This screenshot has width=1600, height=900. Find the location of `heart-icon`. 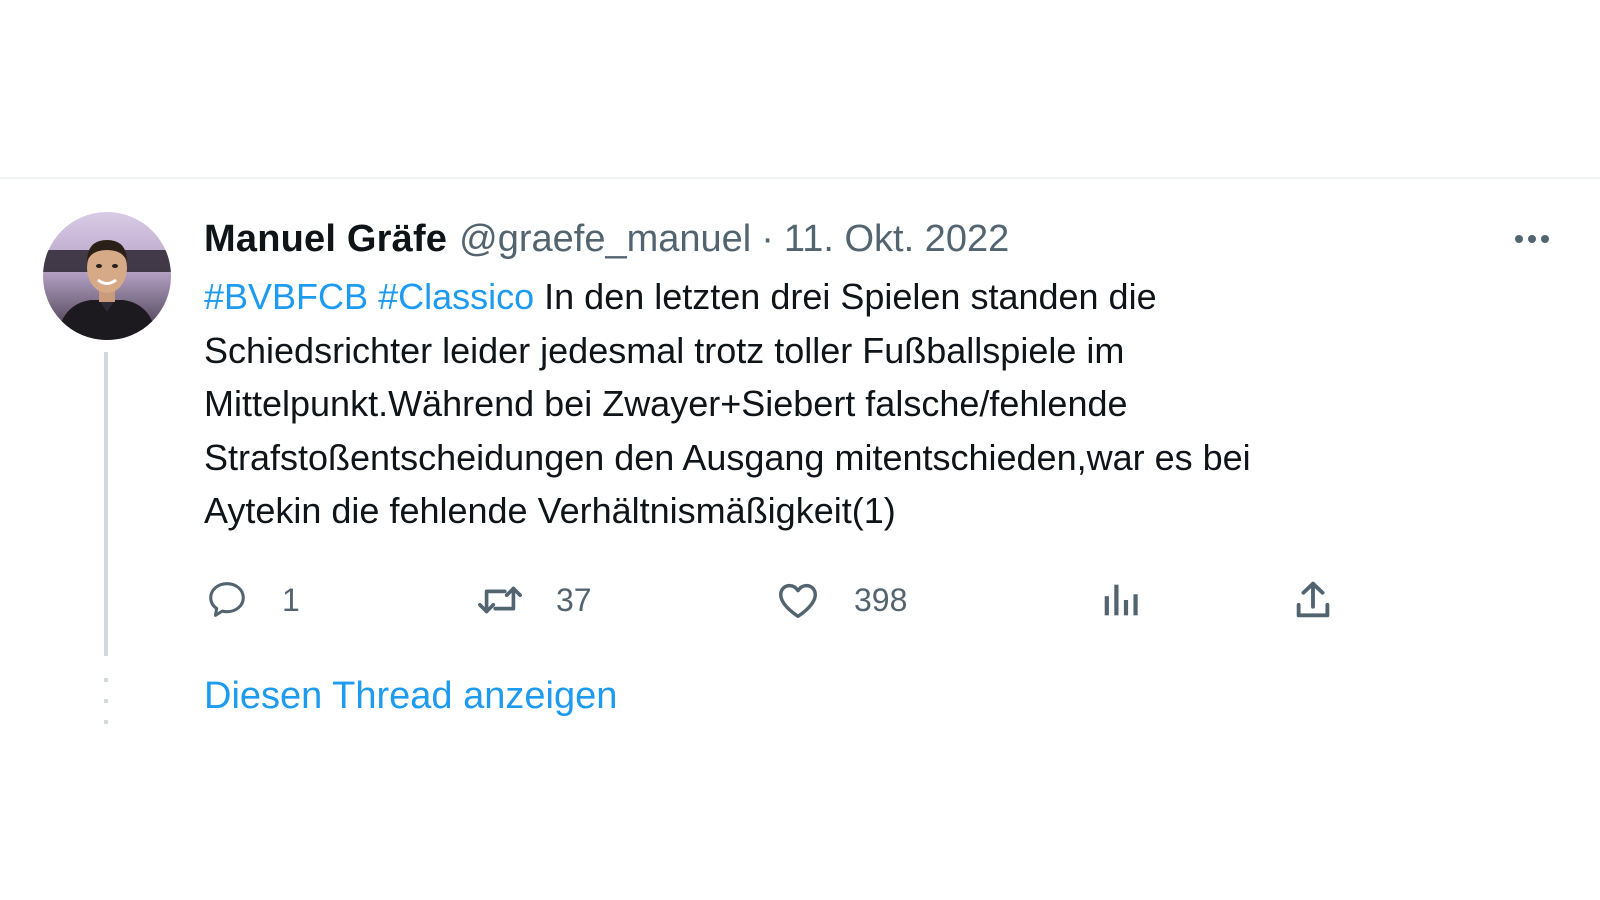

heart-icon is located at coordinates (798, 601).